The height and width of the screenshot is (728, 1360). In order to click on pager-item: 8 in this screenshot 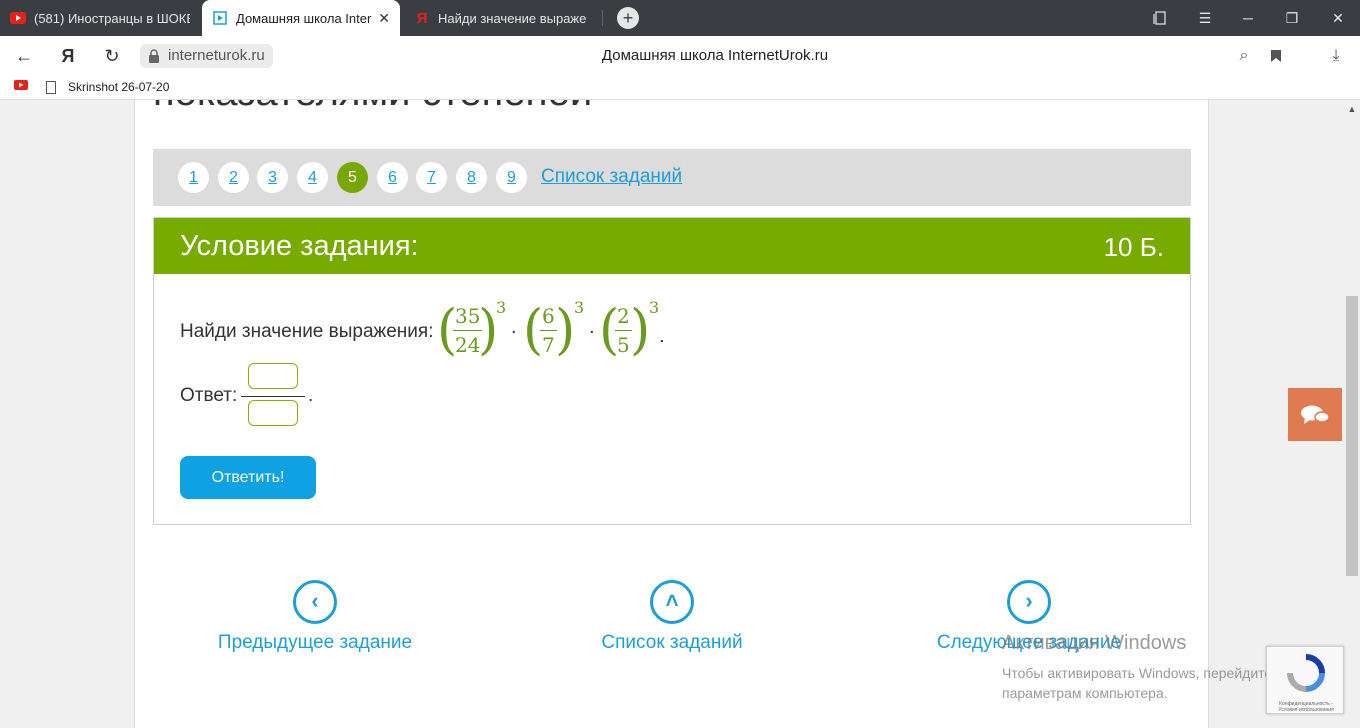, I will do `click(471, 177)`.